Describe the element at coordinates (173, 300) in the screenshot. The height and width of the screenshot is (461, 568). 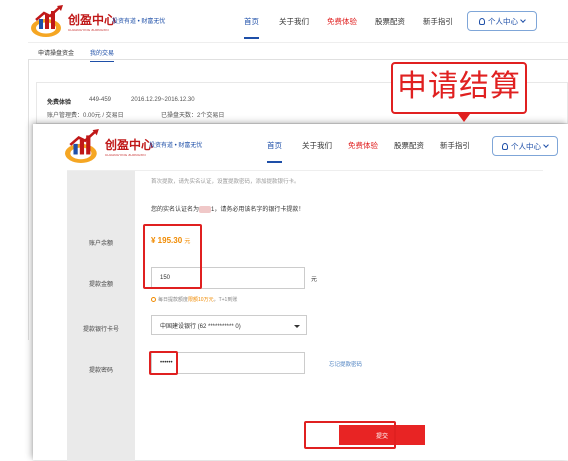
I see `hint-prefix: 每日提款额度` at that location.